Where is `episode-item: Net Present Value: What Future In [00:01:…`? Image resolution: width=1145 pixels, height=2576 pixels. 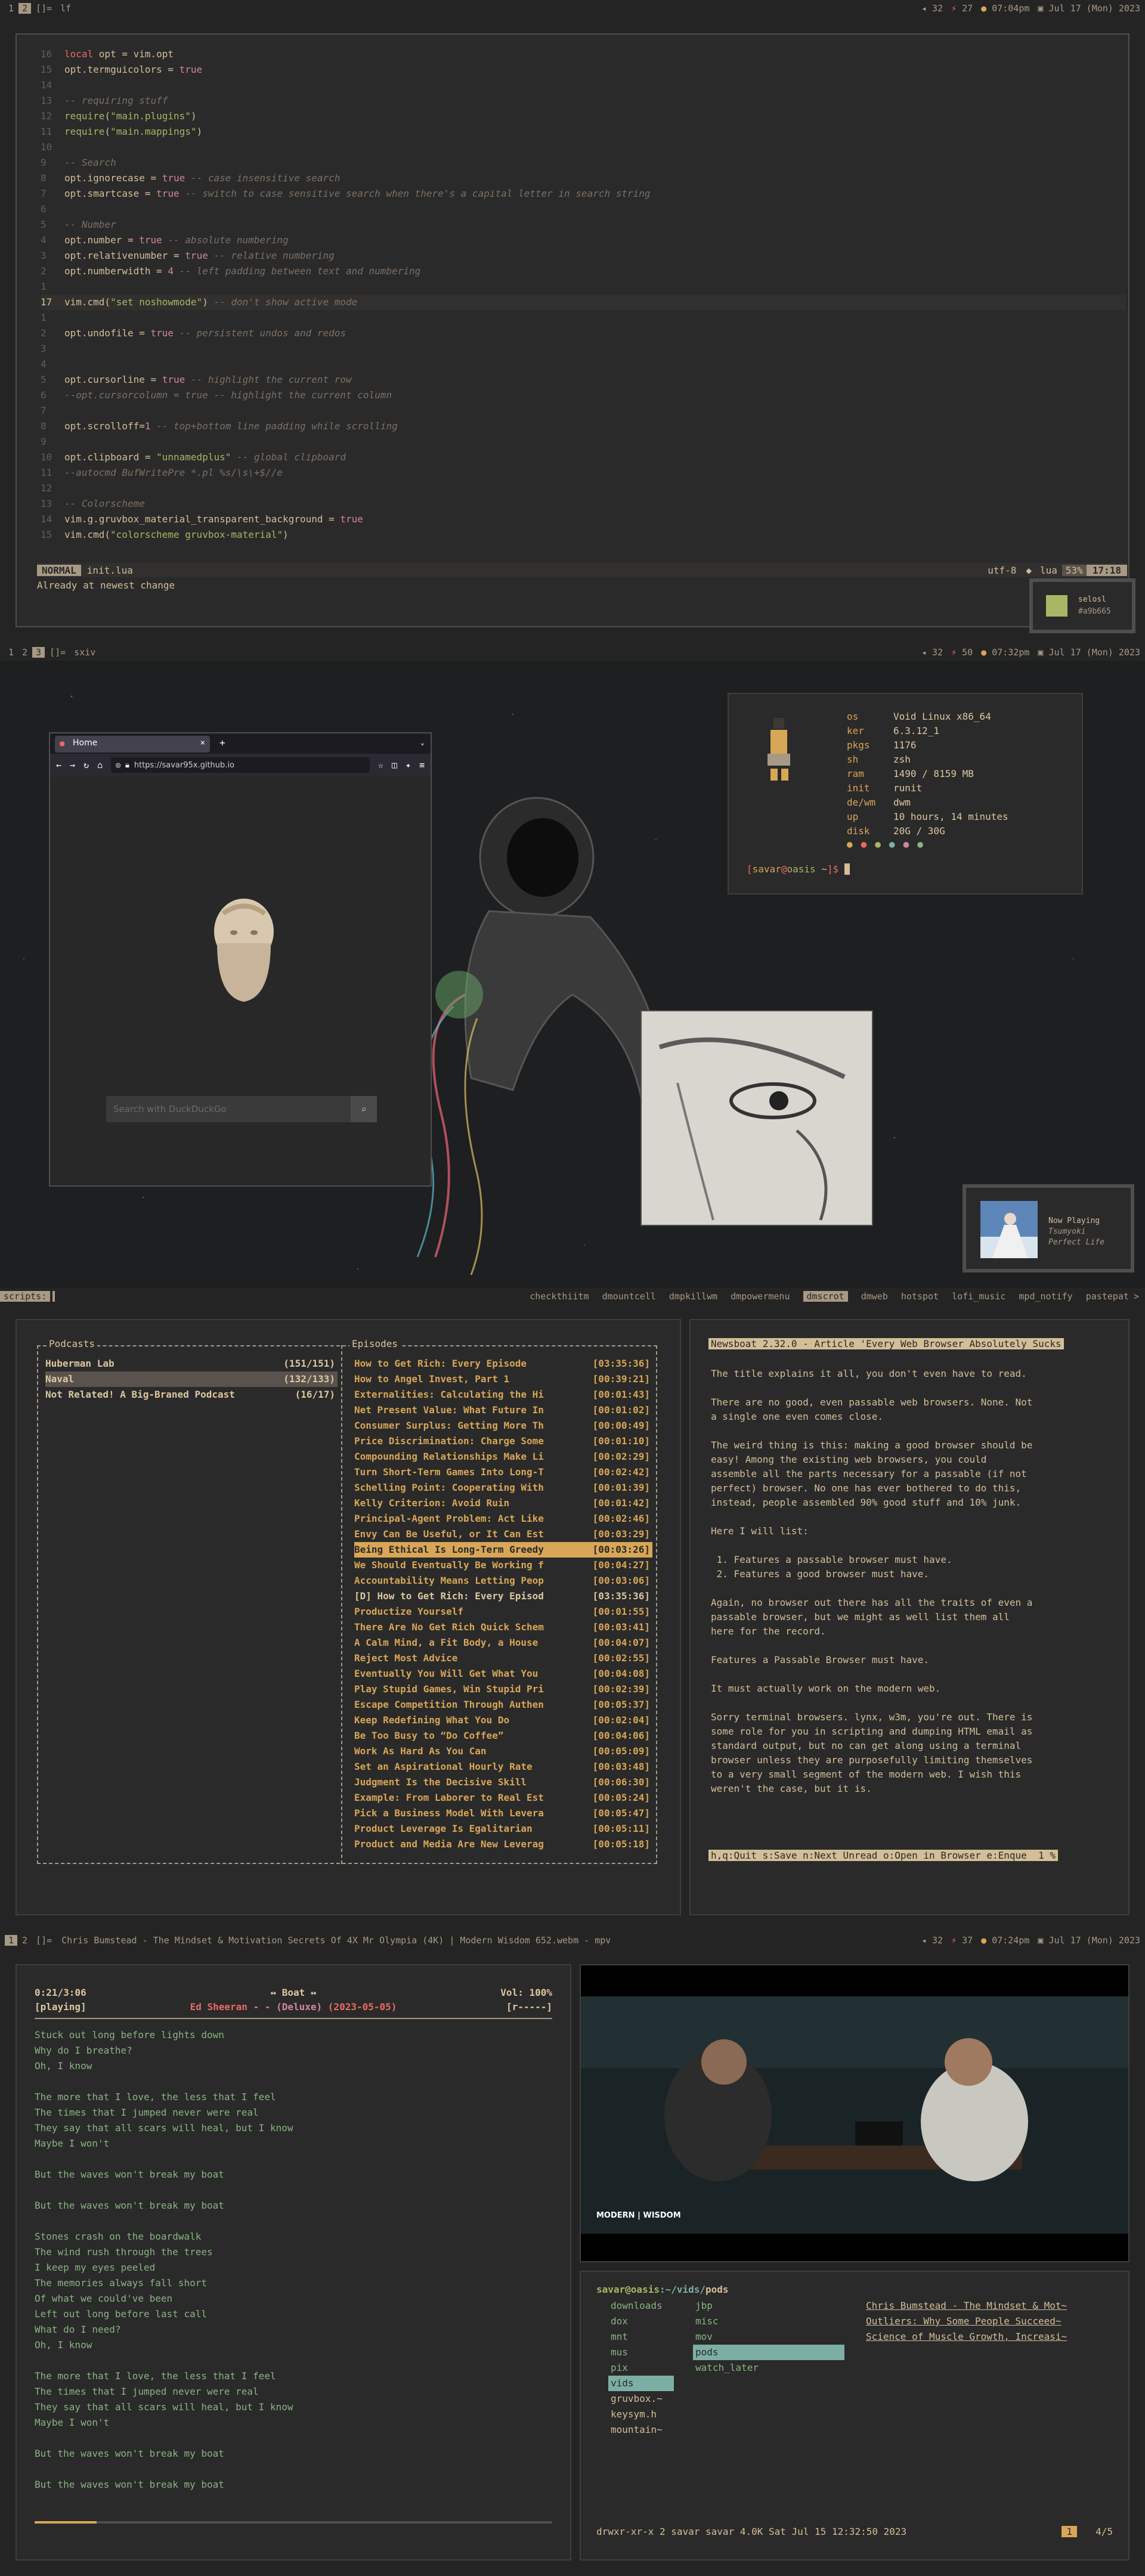 episode-item: Net Present Value: What Future In [00:01:… is located at coordinates (503, 1410).